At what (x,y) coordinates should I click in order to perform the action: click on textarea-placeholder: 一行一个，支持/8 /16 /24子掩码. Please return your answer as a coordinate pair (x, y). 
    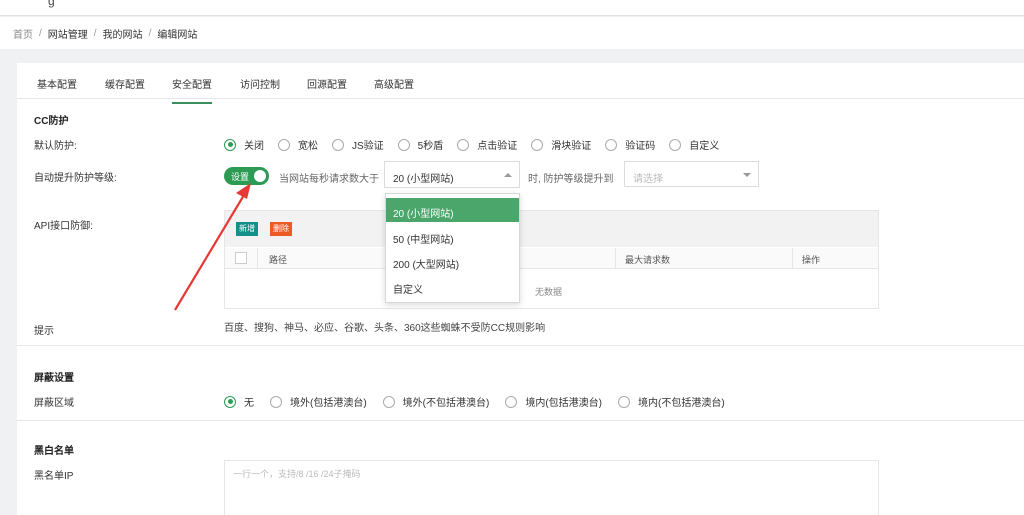
    Looking at the image, I should click on (297, 474).